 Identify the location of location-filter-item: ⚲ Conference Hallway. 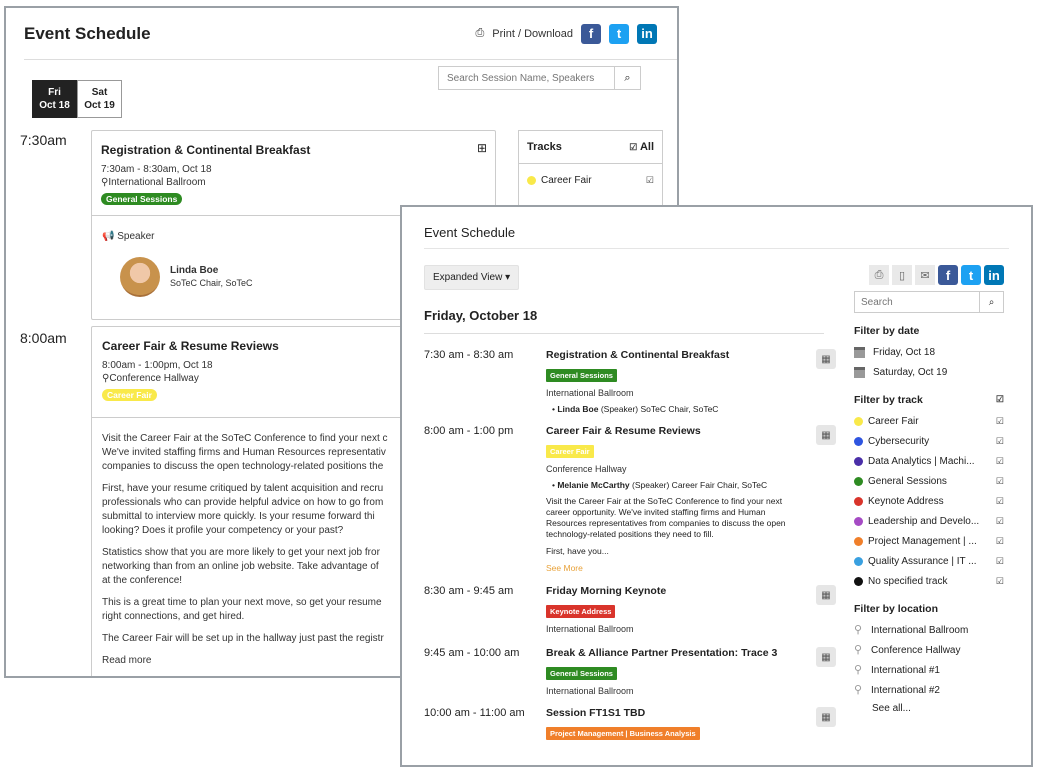
(929, 650).